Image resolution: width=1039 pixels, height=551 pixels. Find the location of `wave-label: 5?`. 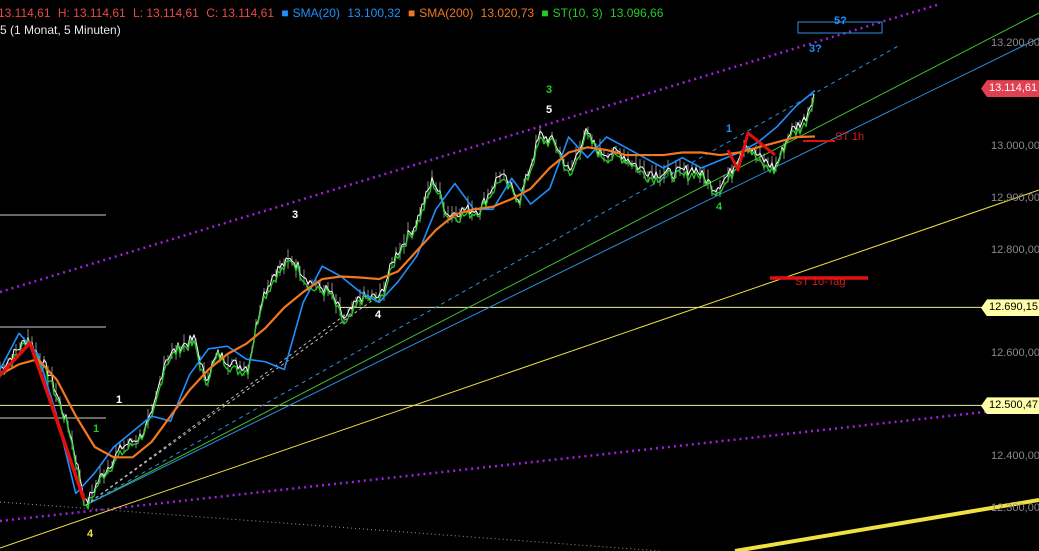

wave-label: 5? is located at coordinates (840, 21).